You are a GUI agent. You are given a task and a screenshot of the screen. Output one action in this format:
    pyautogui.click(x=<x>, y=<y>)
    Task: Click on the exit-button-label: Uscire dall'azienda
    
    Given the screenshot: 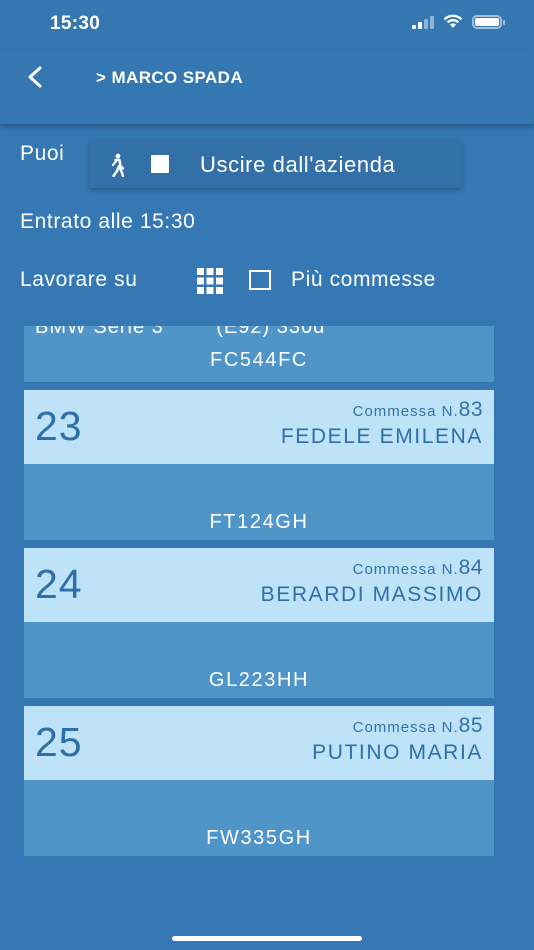 What is the action you would take?
    pyautogui.click(x=298, y=164)
    